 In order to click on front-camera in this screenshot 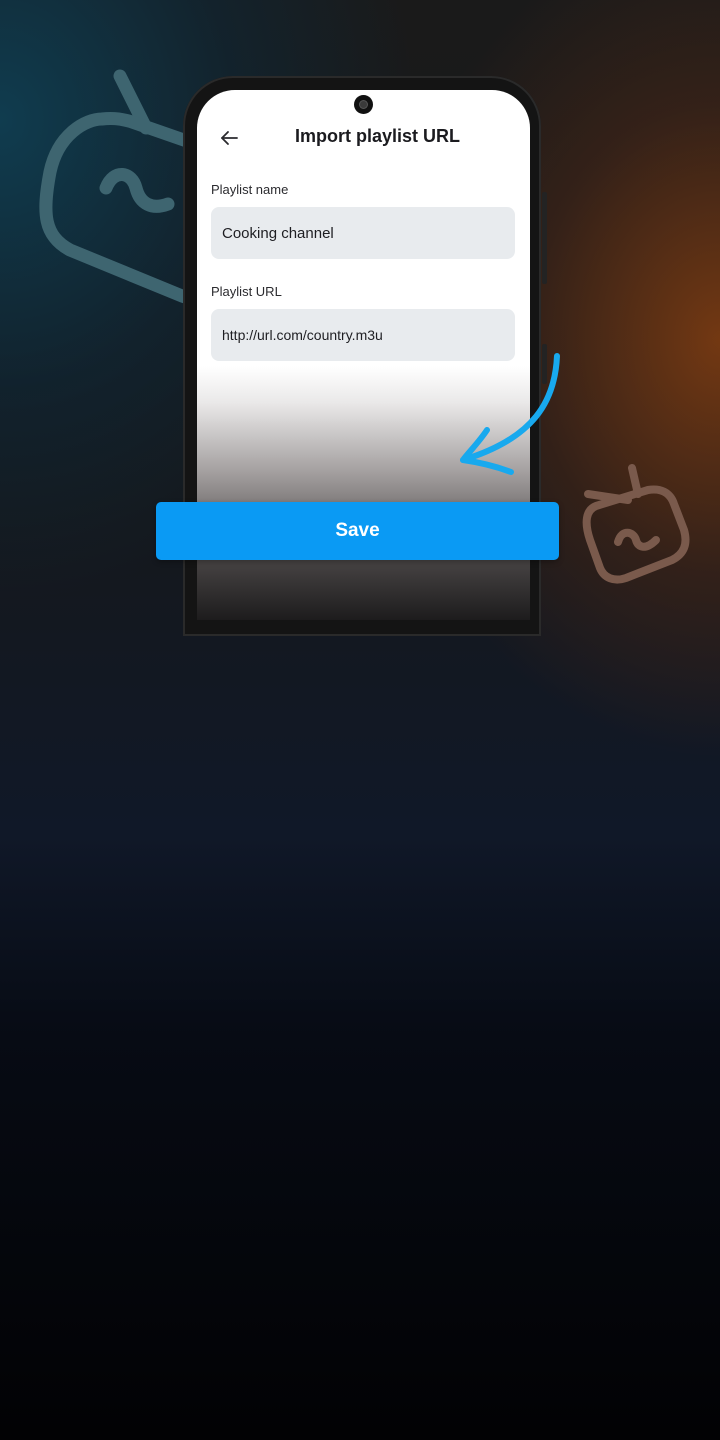, I will do `click(363, 104)`.